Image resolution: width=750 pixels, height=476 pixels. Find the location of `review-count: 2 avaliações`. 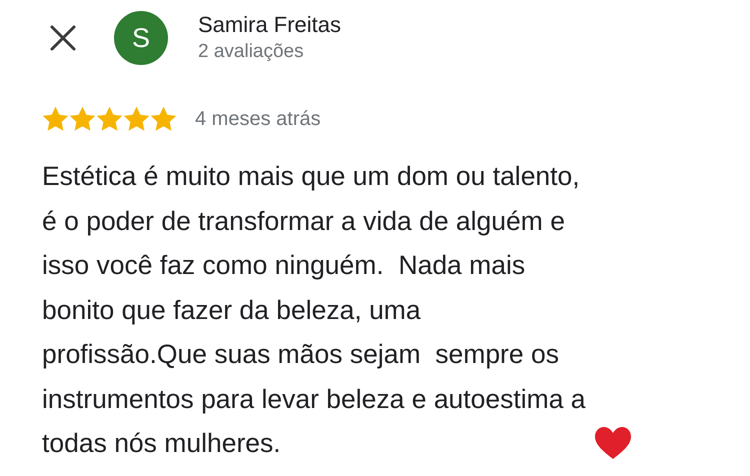

review-count: 2 avaliações is located at coordinates (251, 52).